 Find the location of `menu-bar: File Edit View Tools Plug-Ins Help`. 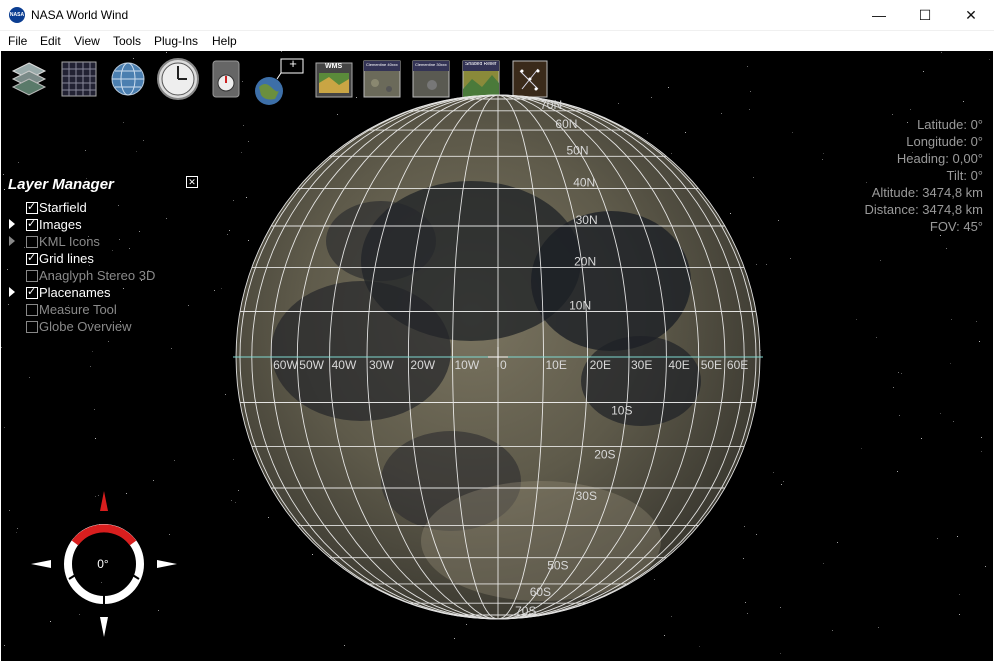

menu-bar: File Edit View Tools Plug-Ins Help is located at coordinates (497, 41).